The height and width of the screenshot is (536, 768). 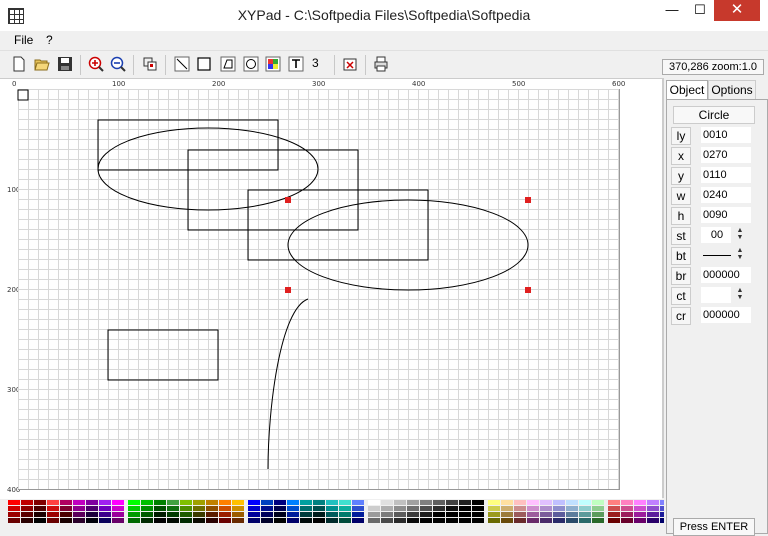 What do you see at coordinates (716, 295) in the screenshot?
I see `prop-input-ct` at bounding box center [716, 295].